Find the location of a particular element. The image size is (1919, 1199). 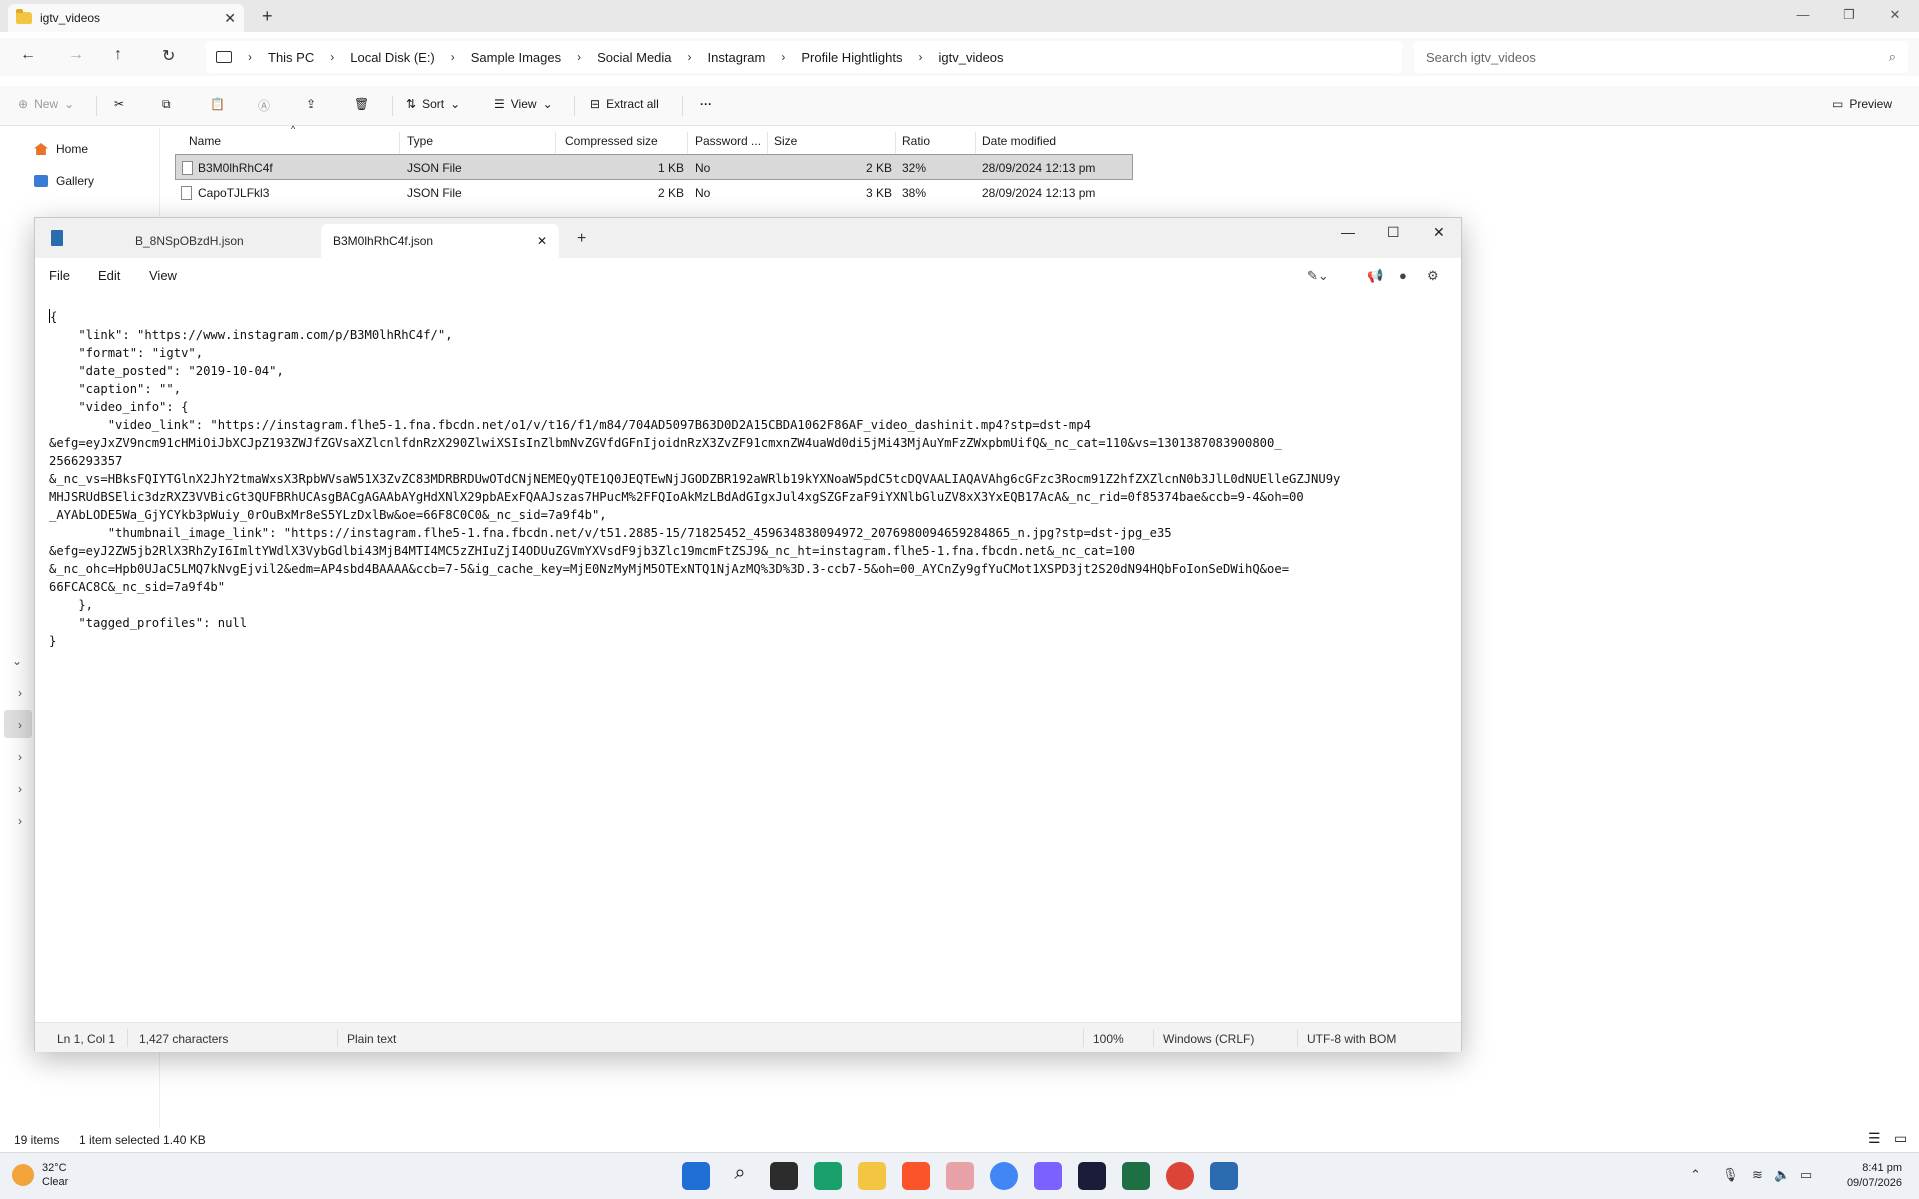

account-icon: ● is located at coordinates (1403, 275).